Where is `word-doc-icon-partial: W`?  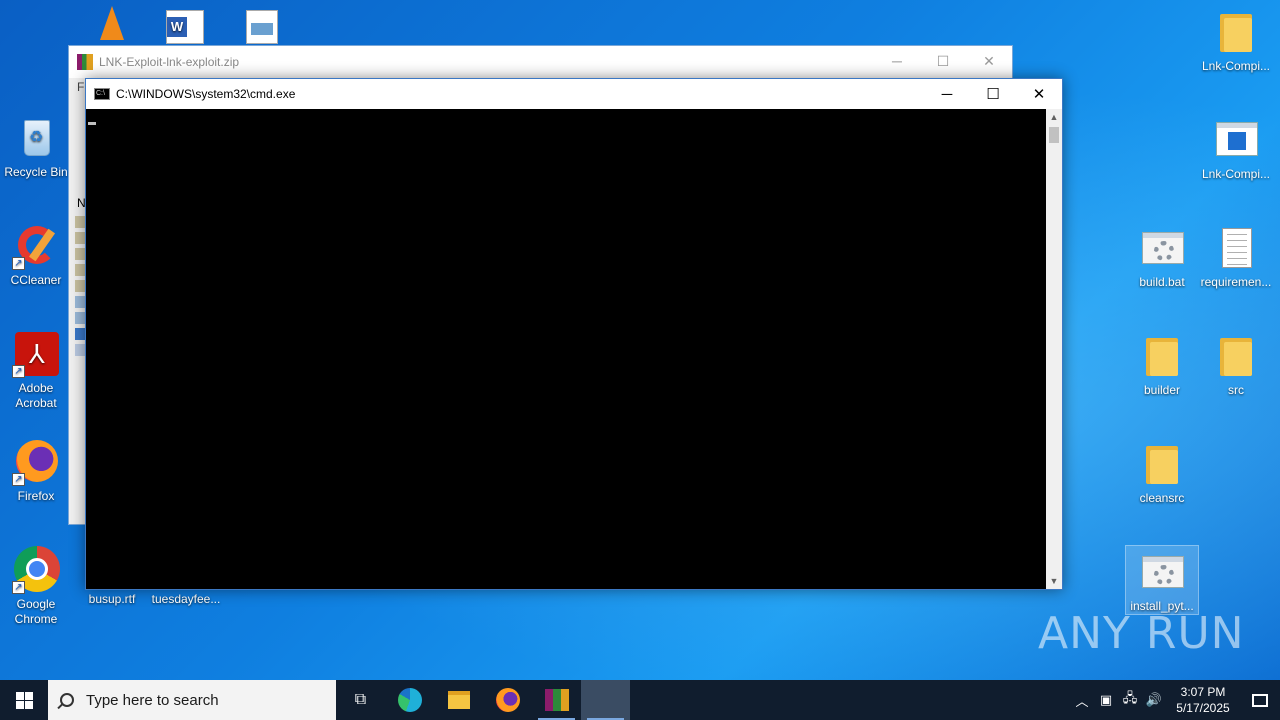
word-doc-icon-partial: W is located at coordinates (196, 27).